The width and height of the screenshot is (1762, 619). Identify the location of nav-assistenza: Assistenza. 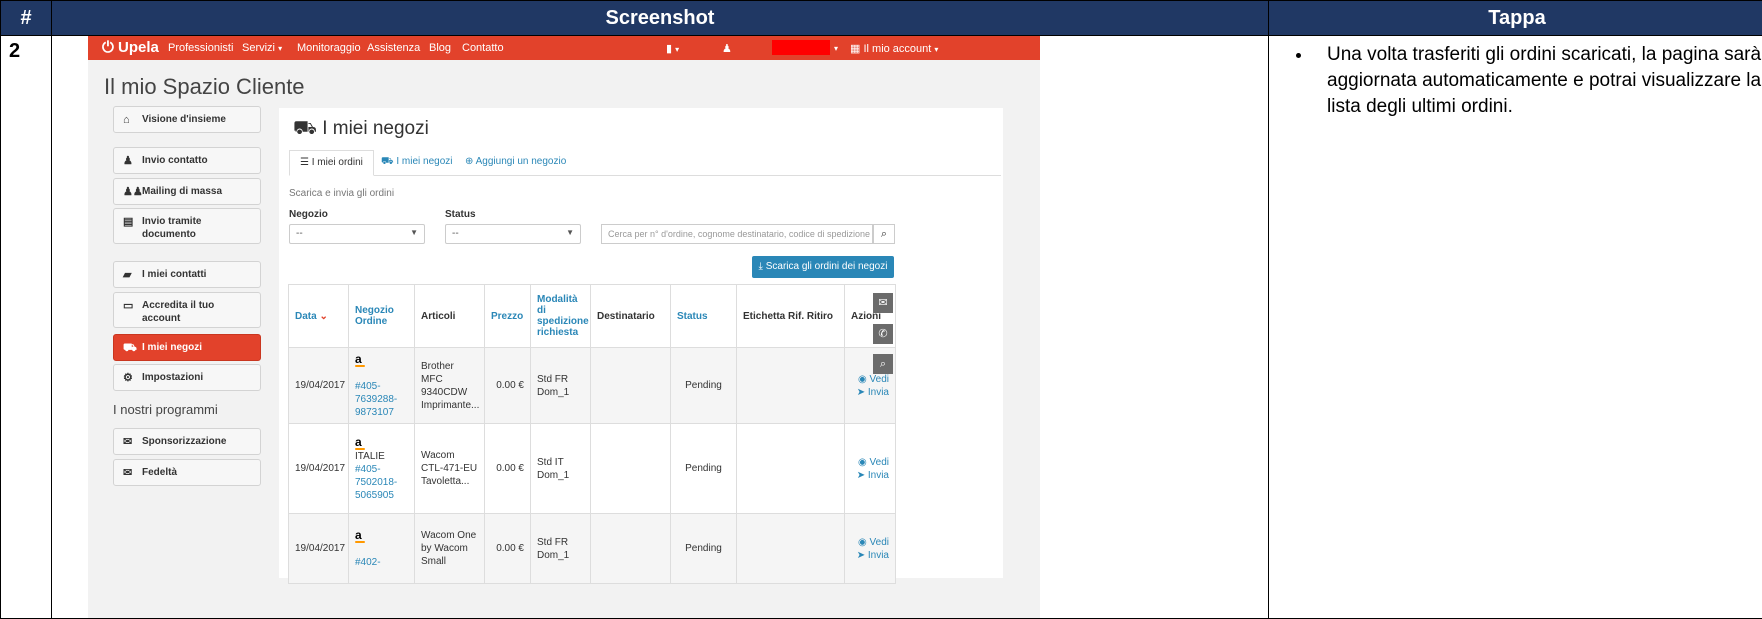
(393, 48).